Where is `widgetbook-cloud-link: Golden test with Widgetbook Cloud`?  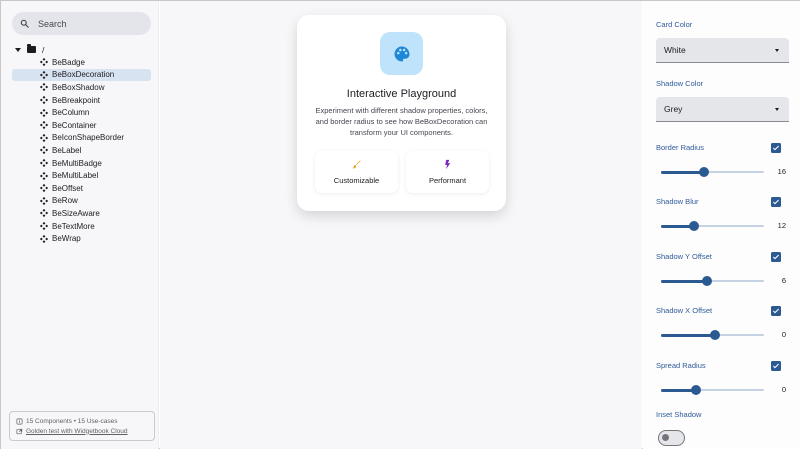 widgetbook-cloud-link: Golden test with Widgetbook Cloud is located at coordinates (77, 431).